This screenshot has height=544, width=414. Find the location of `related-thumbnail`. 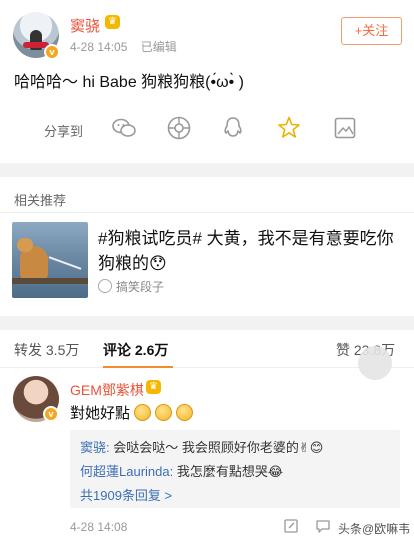

related-thumbnail is located at coordinates (50, 260).